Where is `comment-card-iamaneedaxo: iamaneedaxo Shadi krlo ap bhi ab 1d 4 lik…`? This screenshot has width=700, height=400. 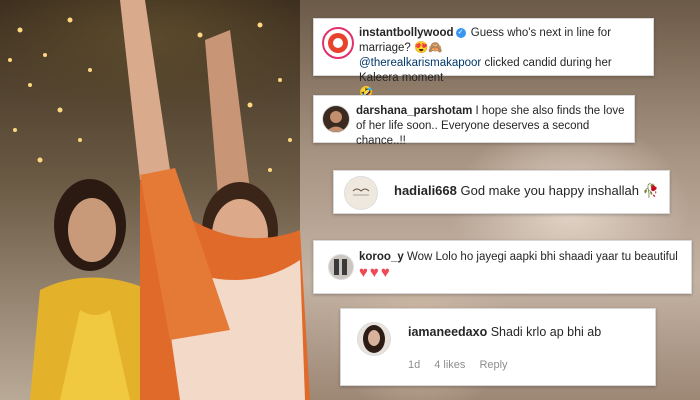 comment-card-iamaneedaxo: iamaneedaxo Shadi krlo ap bhi ab 1d 4 lik… is located at coordinates (498, 347).